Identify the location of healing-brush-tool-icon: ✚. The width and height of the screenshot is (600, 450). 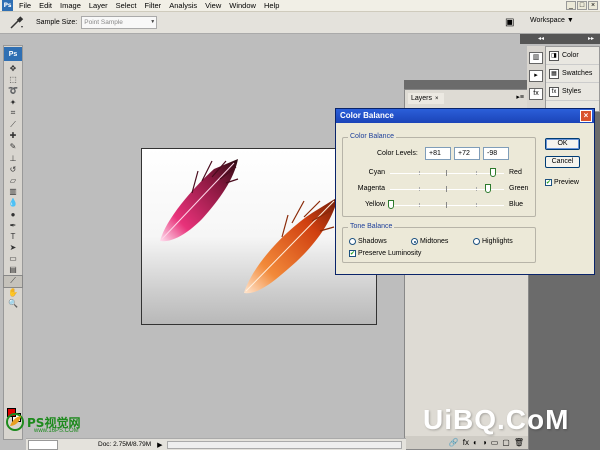
(13, 135).